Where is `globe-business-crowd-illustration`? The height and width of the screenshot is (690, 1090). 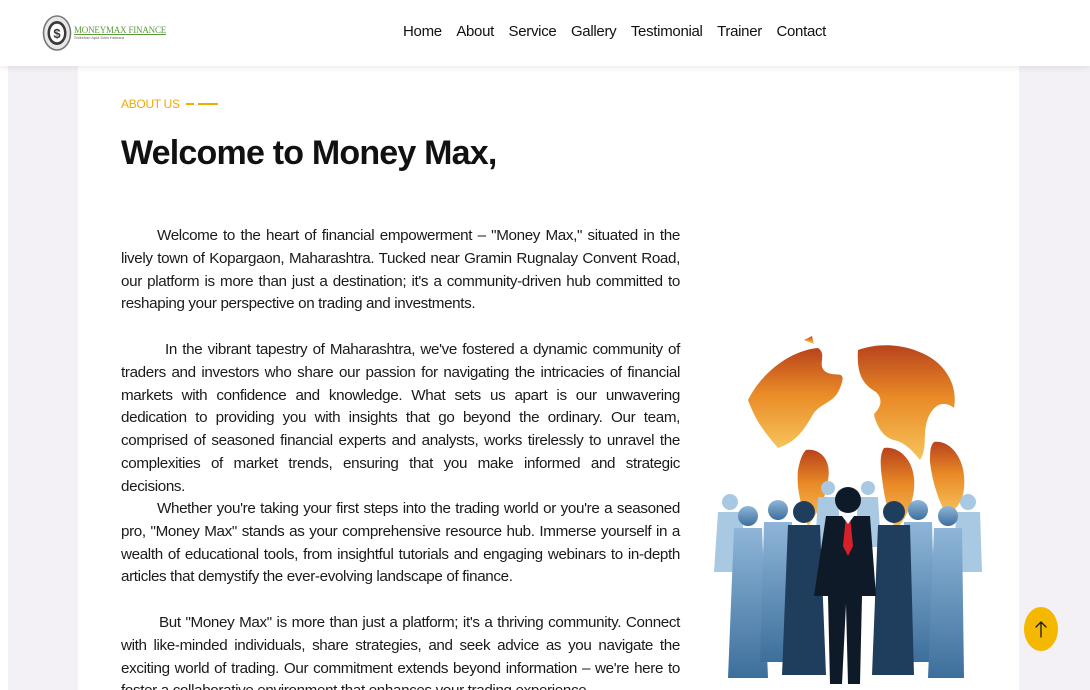
globe-business-crowd-illustration is located at coordinates (848, 510).